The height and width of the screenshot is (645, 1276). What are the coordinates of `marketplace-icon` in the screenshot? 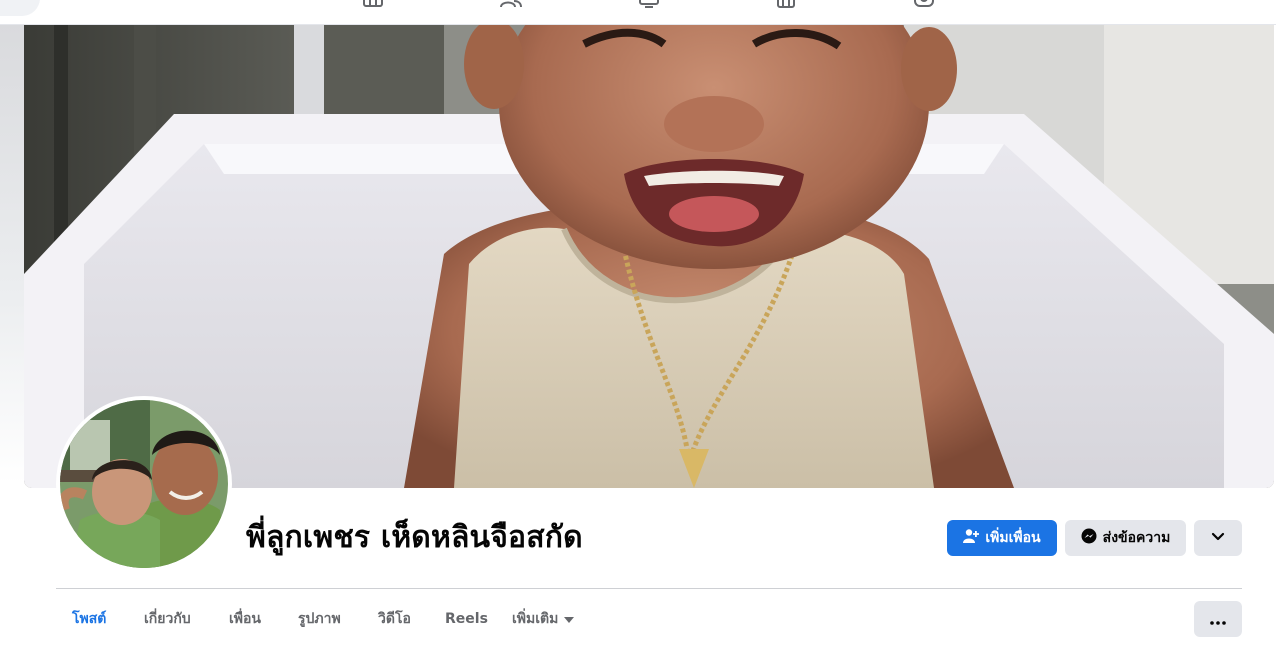 It's located at (786, 4).